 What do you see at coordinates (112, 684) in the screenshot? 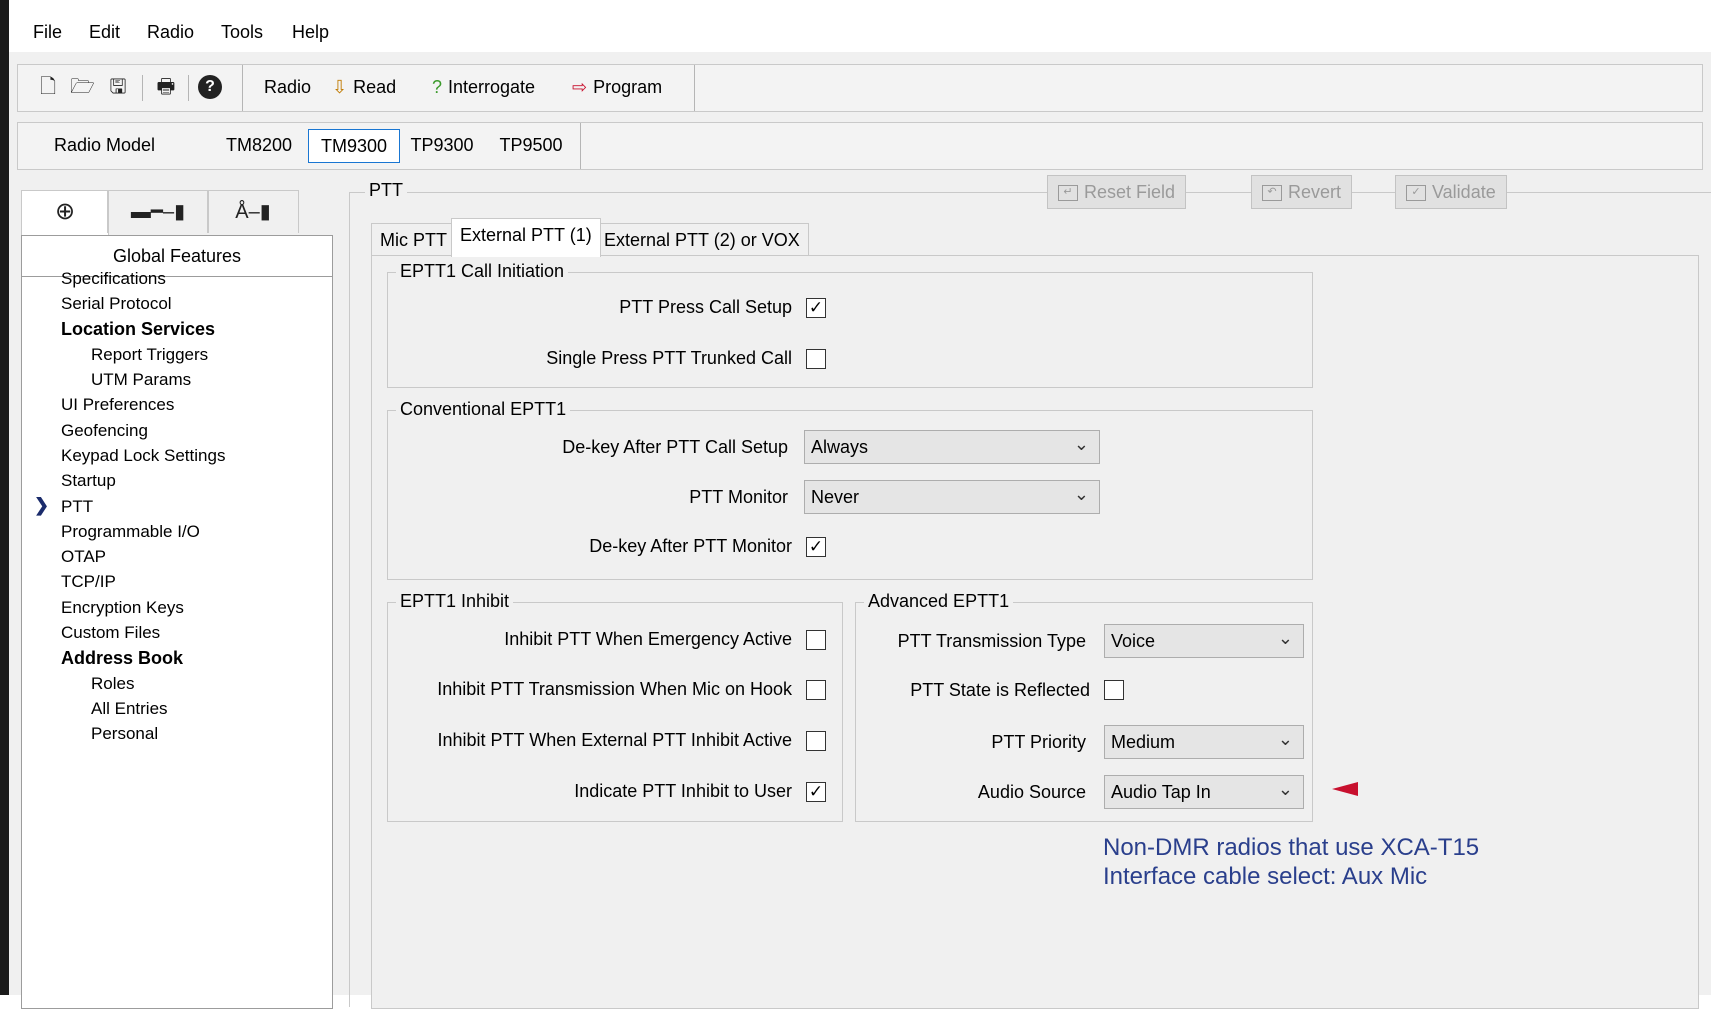
I see `nav-item-roles: Roles` at bounding box center [112, 684].